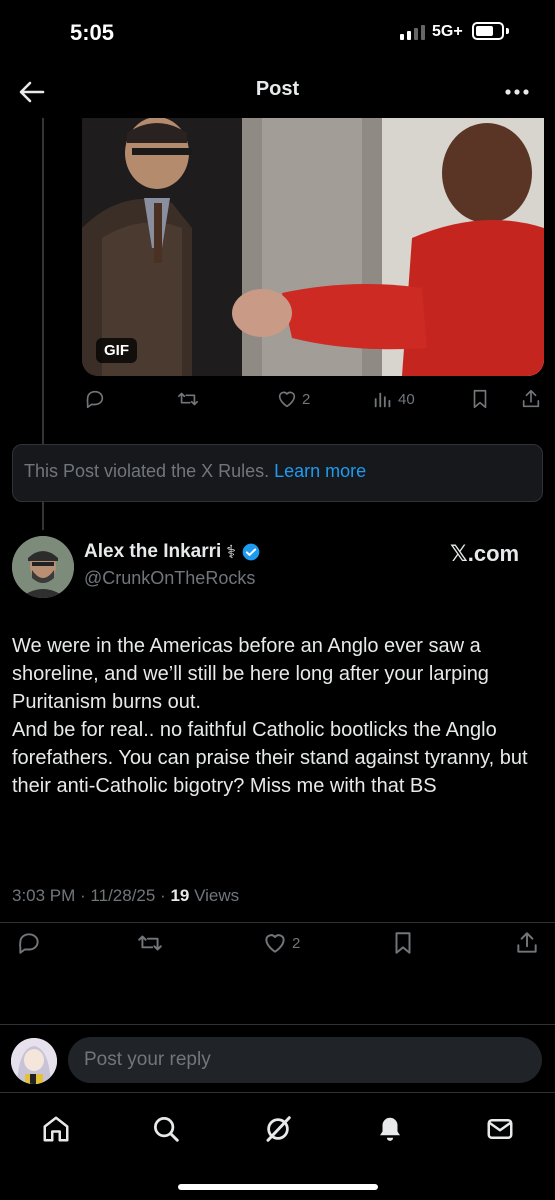 The height and width of the screenshot is (1200, 555). I want to click on more-icon, so click(517, 92).